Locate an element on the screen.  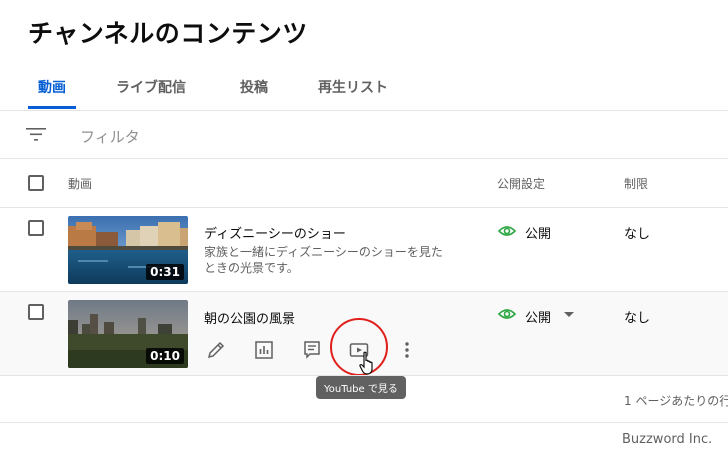
tab-videos: 動画 is located at coordinates (52, 87).